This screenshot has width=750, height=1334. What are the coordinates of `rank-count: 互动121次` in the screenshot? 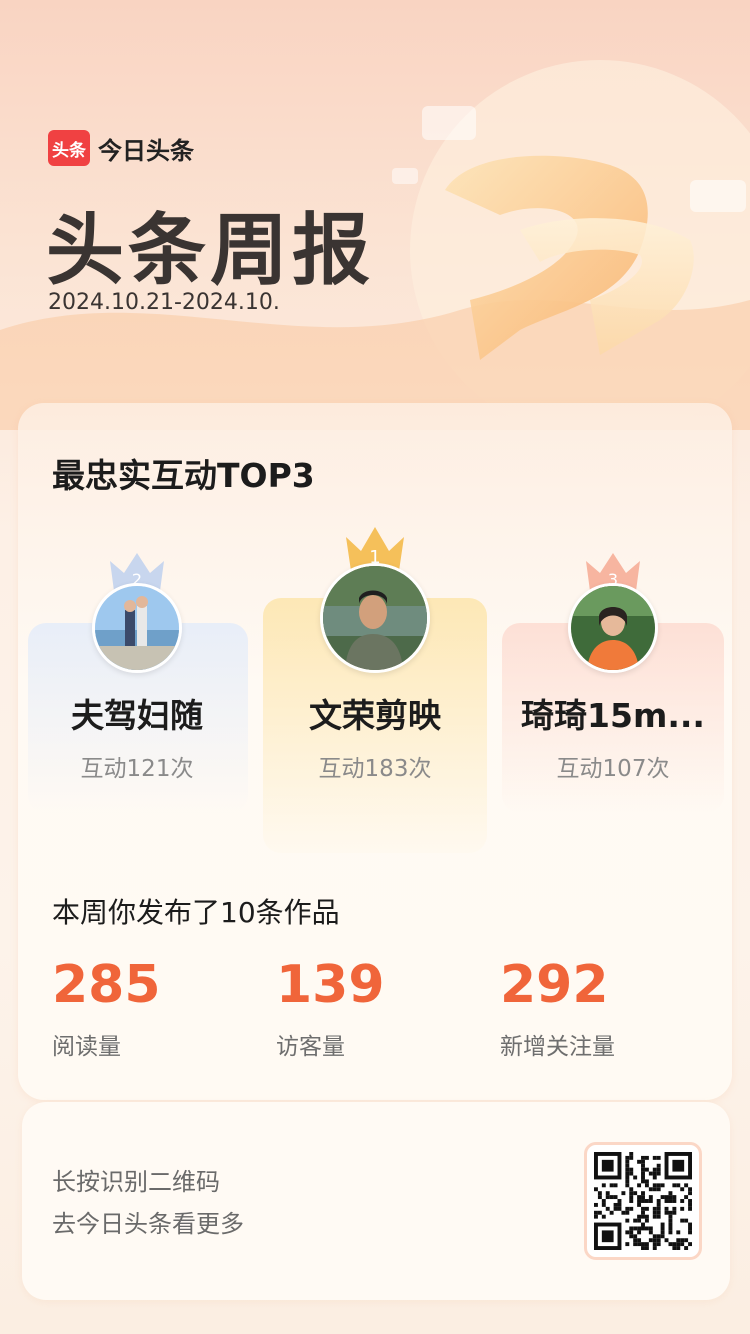 It's located at (137, 769).